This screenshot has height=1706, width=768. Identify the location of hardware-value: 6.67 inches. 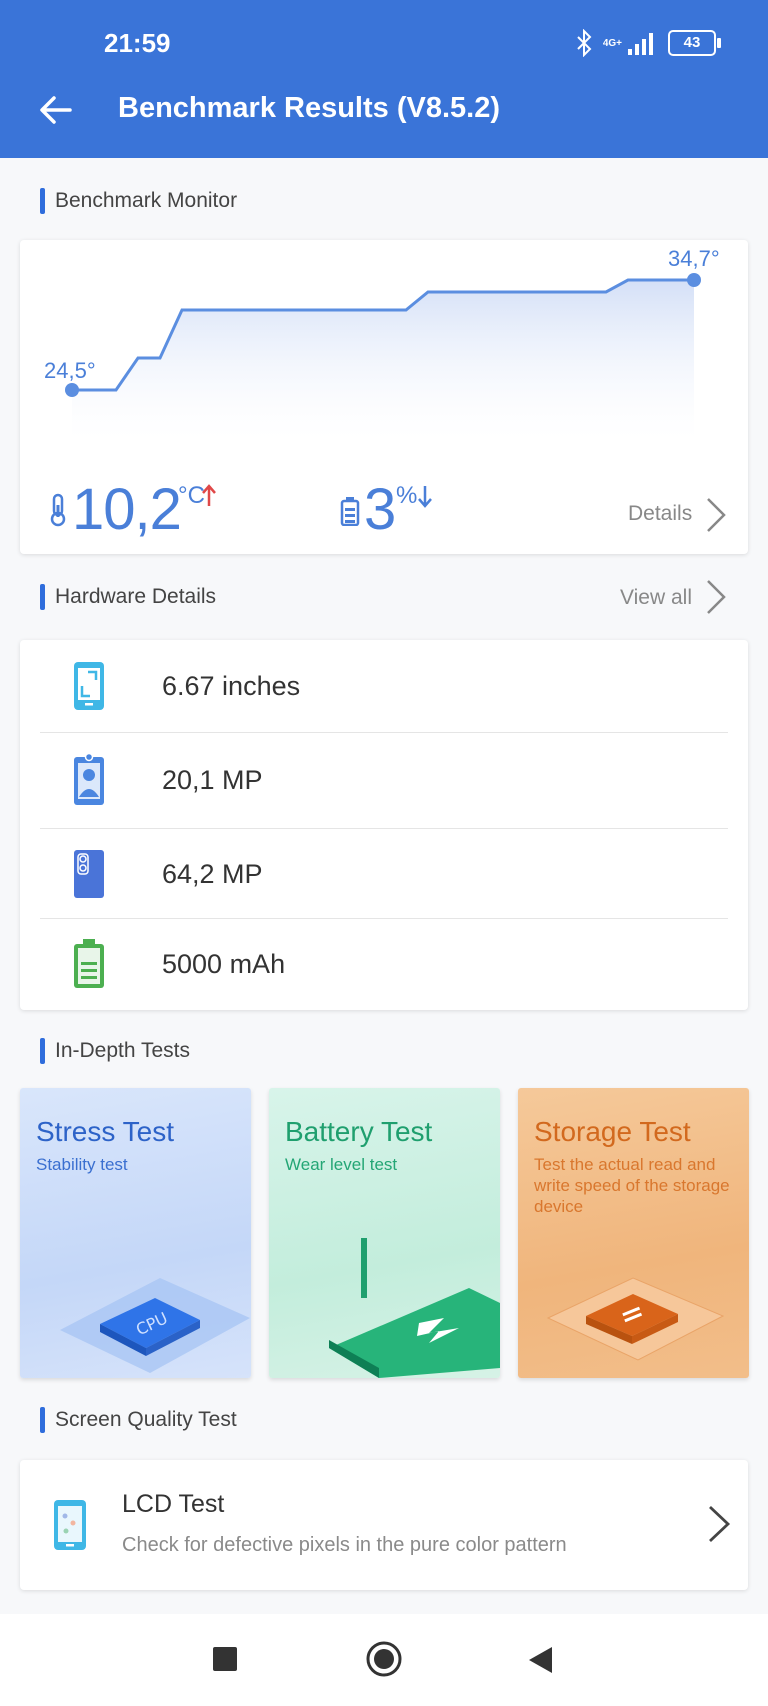
(231, 685).